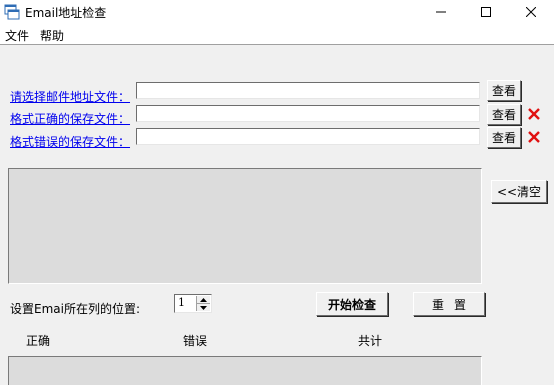 The height and width of the screenshot is (385, 554). I want to click on arrow-down-icon, so click(203, 307).